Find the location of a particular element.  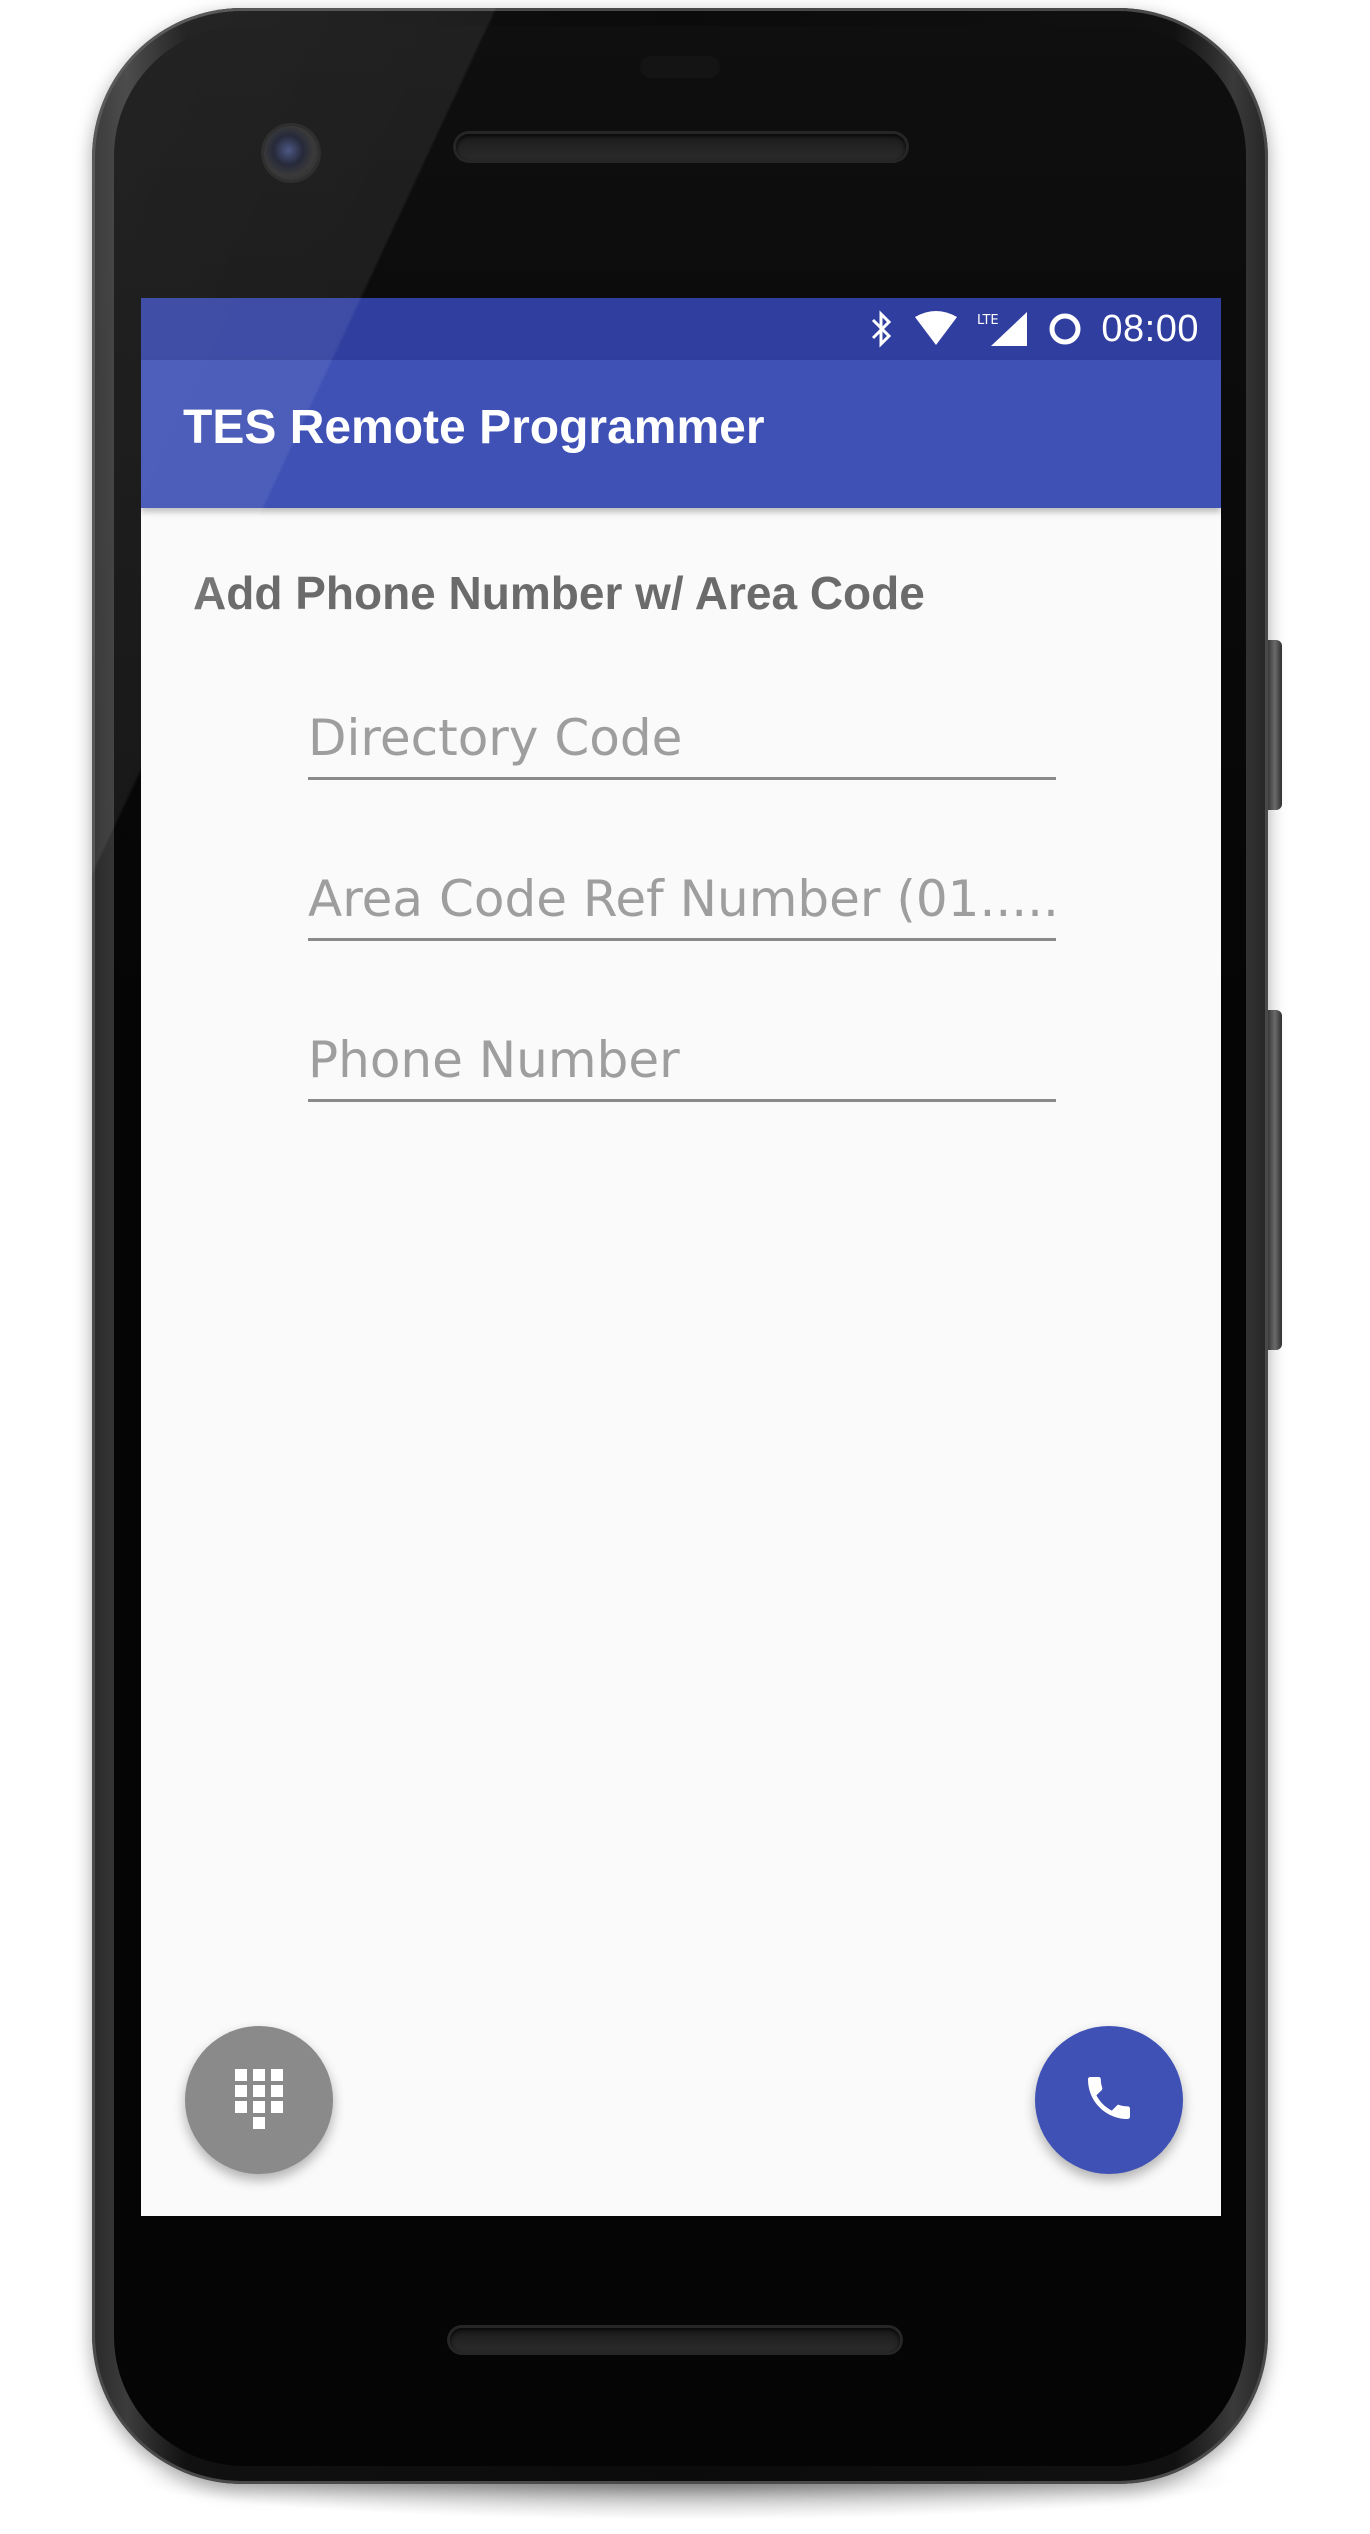

phone-icon is located at coordinates (1109, 2100).